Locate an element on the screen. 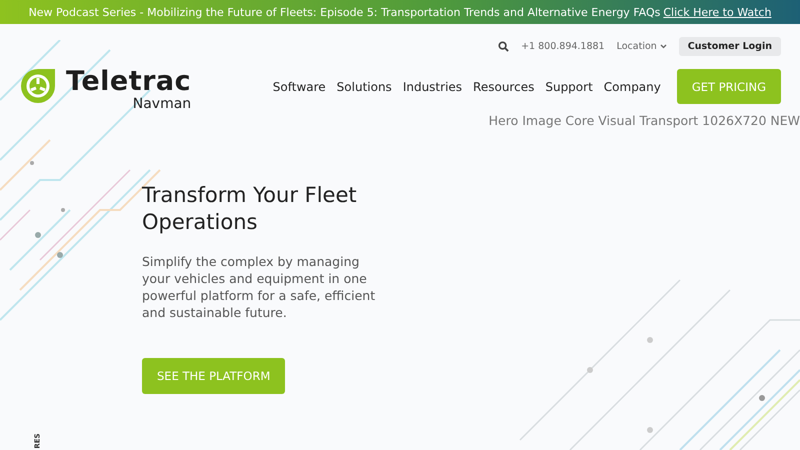 The height and width of the screenshot is (450, 800). announcement-text: New Podcast Series - Mobilizing the Future of Fleets: Episode 5: Transportation Trends and Alternative Energy FAQs is located at coordinates (344, 12).